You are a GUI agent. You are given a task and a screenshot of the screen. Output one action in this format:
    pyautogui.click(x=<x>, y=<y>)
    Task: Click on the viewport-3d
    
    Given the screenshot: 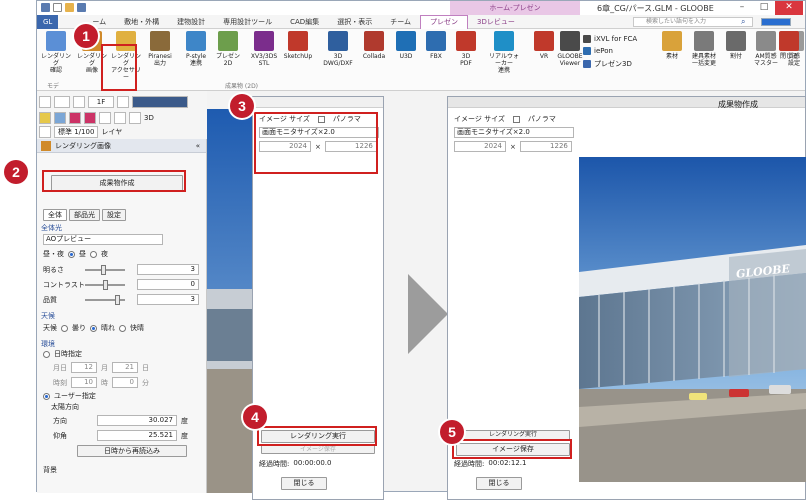 What is the action you would take?
    pyautogui.click(x=230, y=301)
    